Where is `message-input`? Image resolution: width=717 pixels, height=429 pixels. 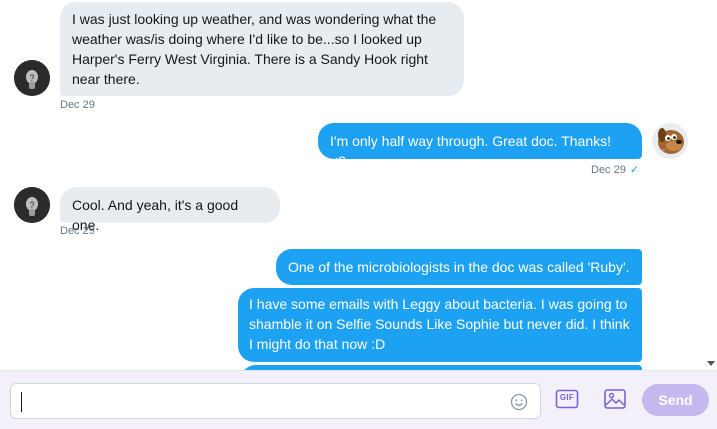 message-input is located at coordinates (259, 401).